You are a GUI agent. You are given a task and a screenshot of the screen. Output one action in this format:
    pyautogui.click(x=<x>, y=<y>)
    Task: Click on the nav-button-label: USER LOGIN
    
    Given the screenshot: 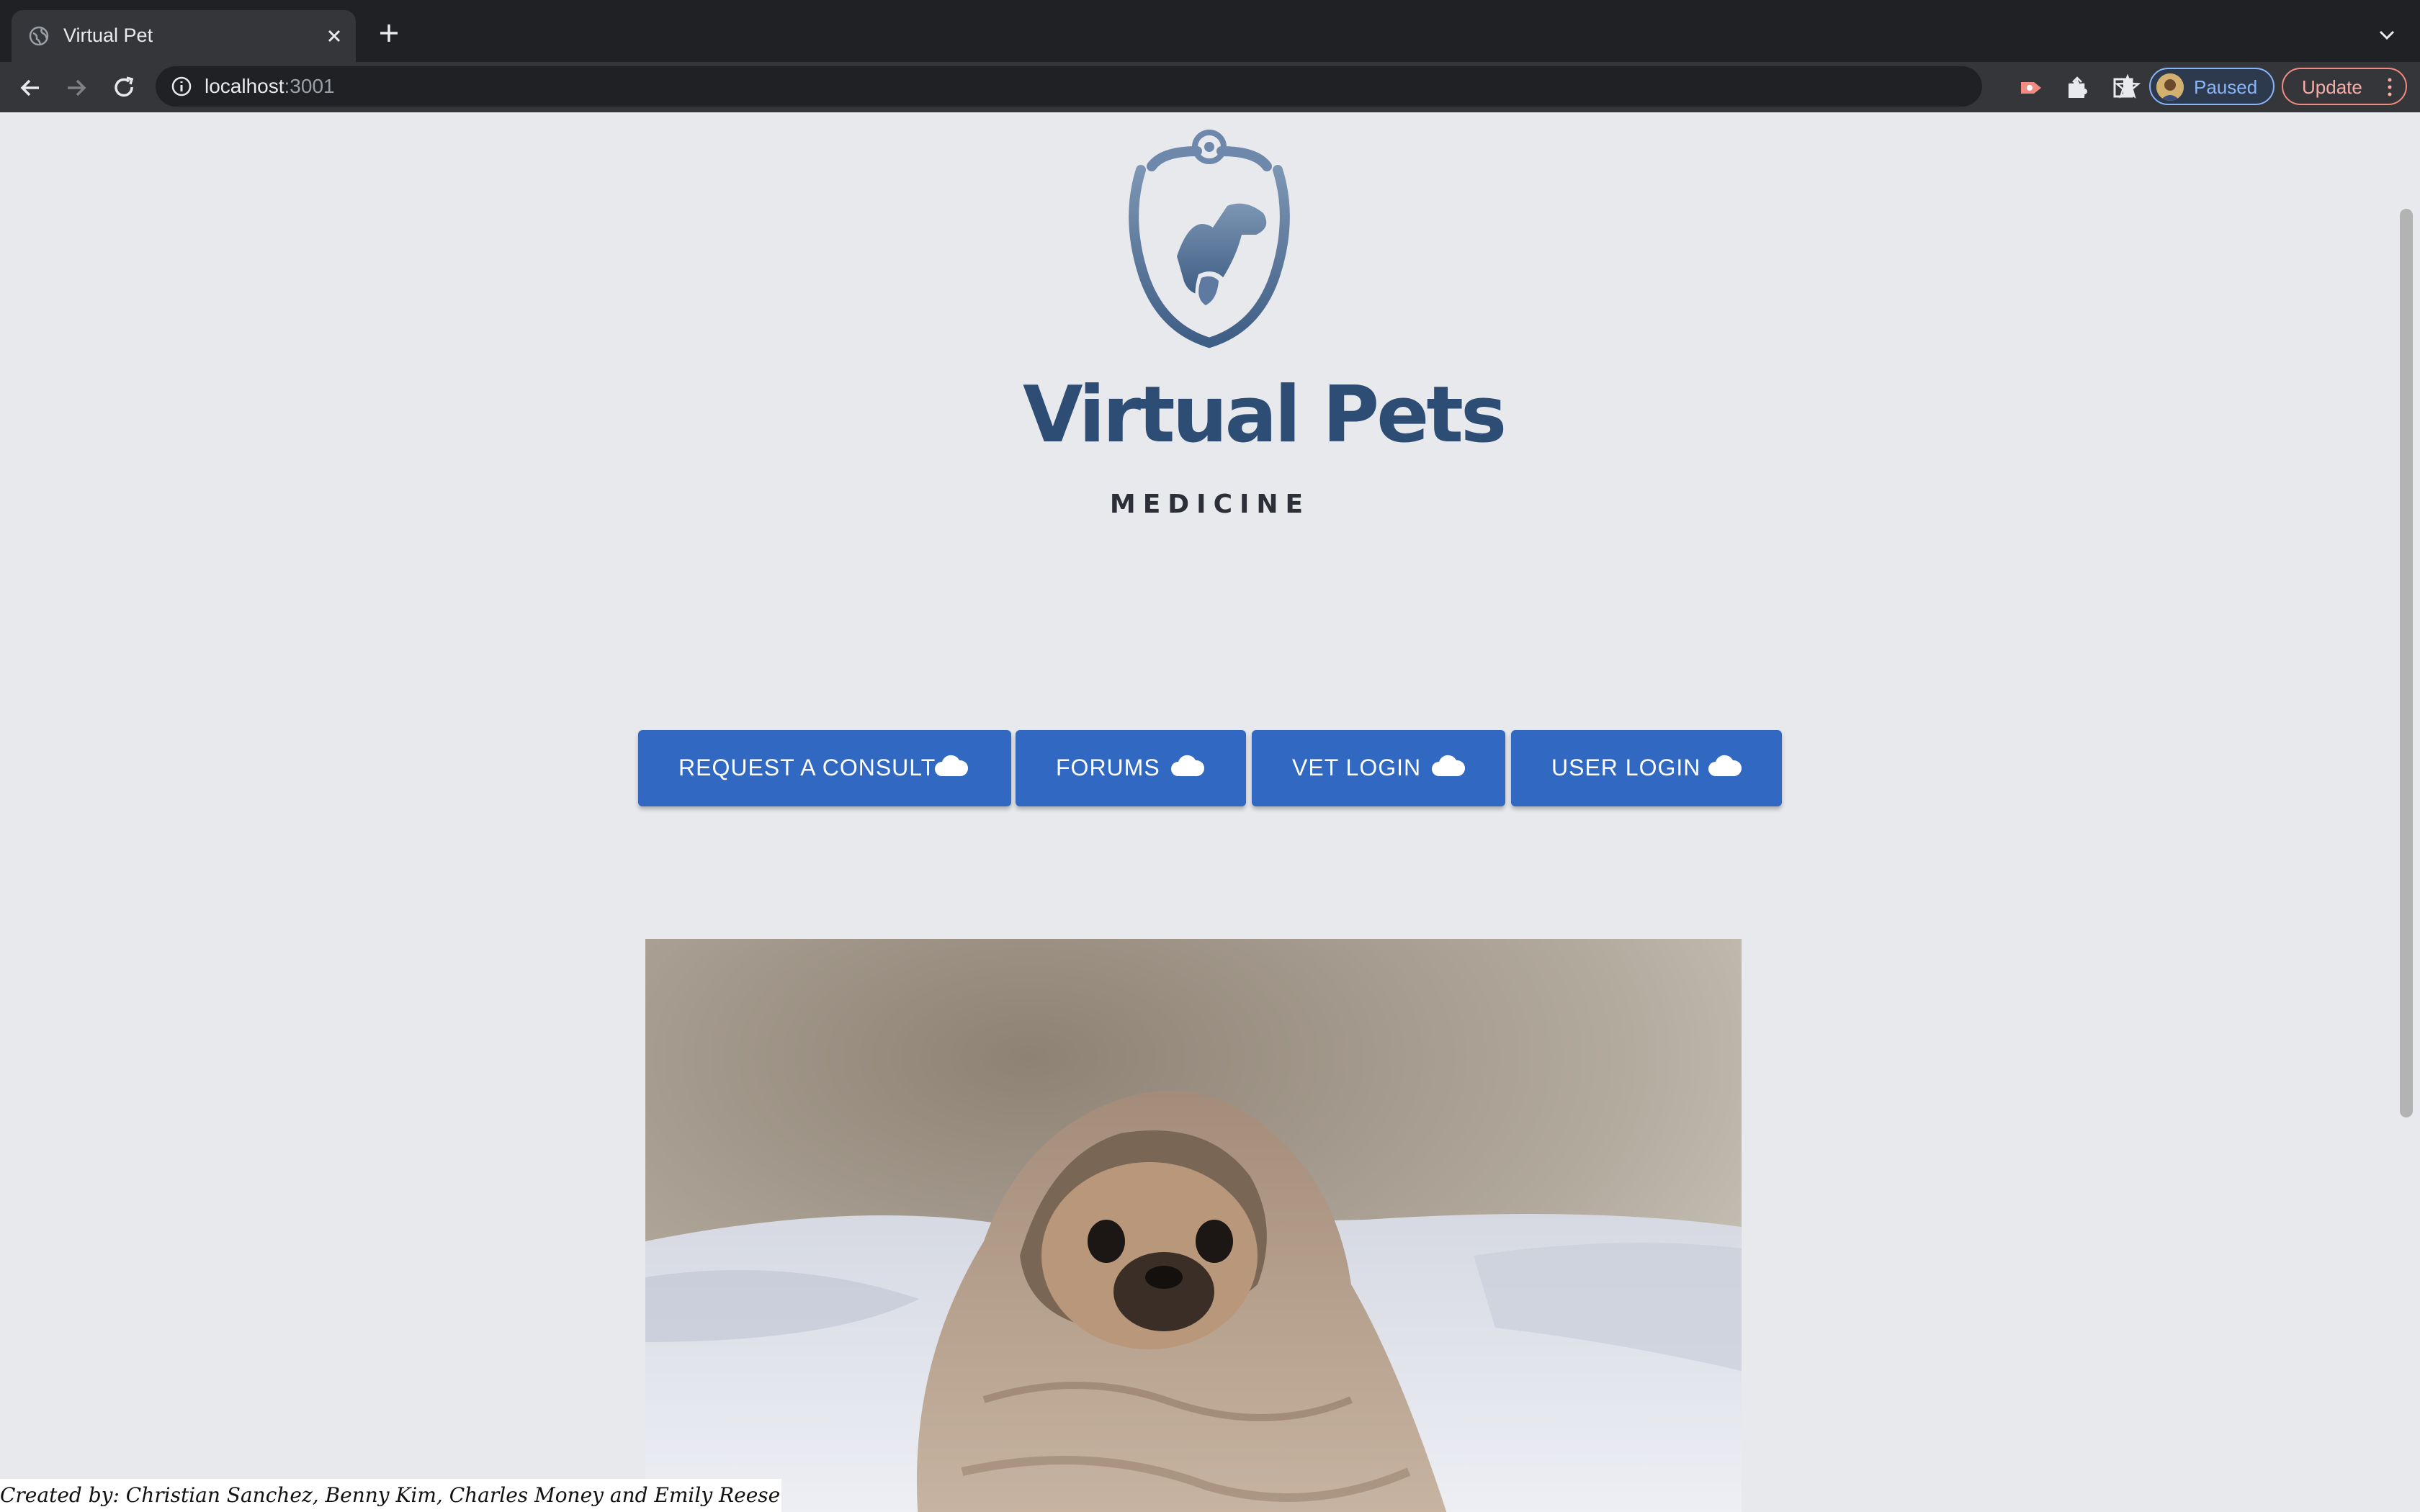 What is the action you would take?
    pyautogui.click(x=1626, y=767)
    